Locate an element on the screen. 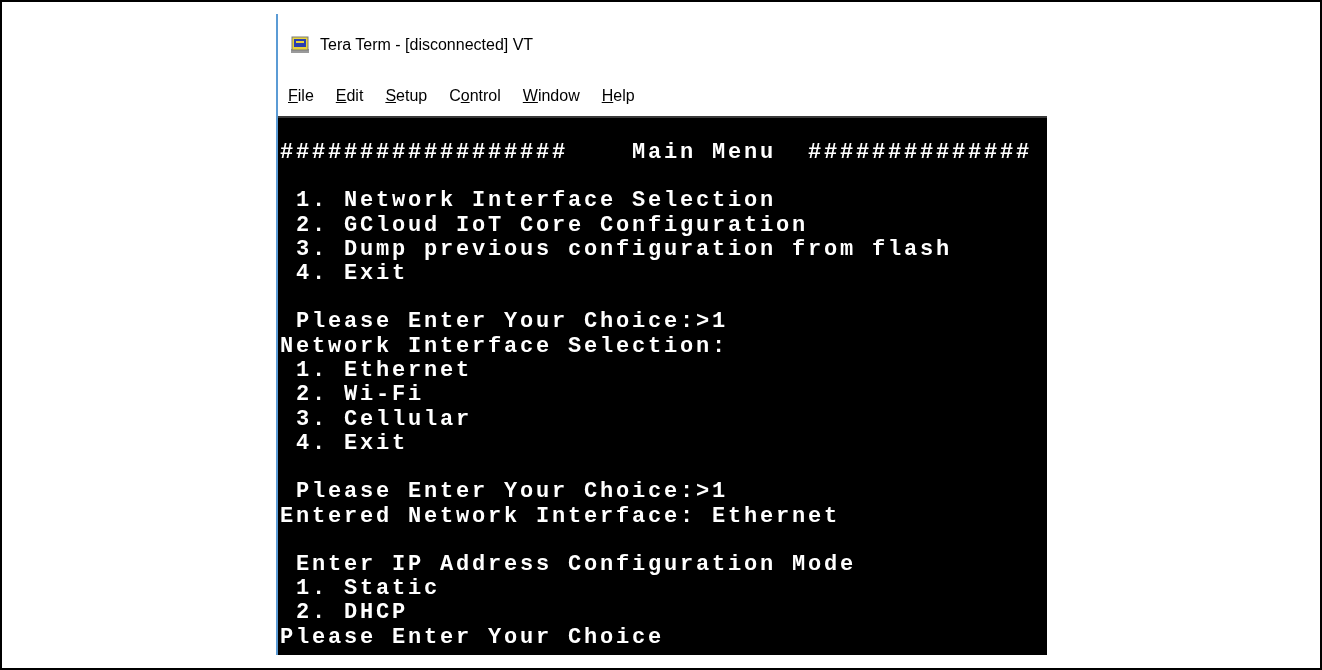 The image size is (1322, 670). window-title: Tera Term - [disconnected] VT is located at coordinates (427, 45).